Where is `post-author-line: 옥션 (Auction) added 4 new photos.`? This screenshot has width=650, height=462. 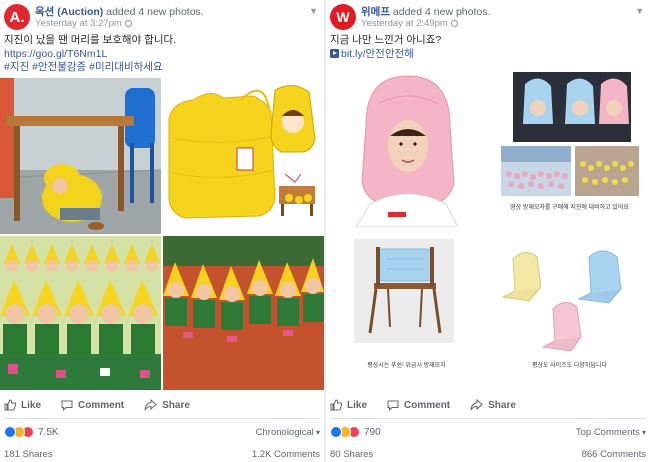 post-author-line: 옥션 (Auction) added 4 new photos. is located at coordinates (119, 11).